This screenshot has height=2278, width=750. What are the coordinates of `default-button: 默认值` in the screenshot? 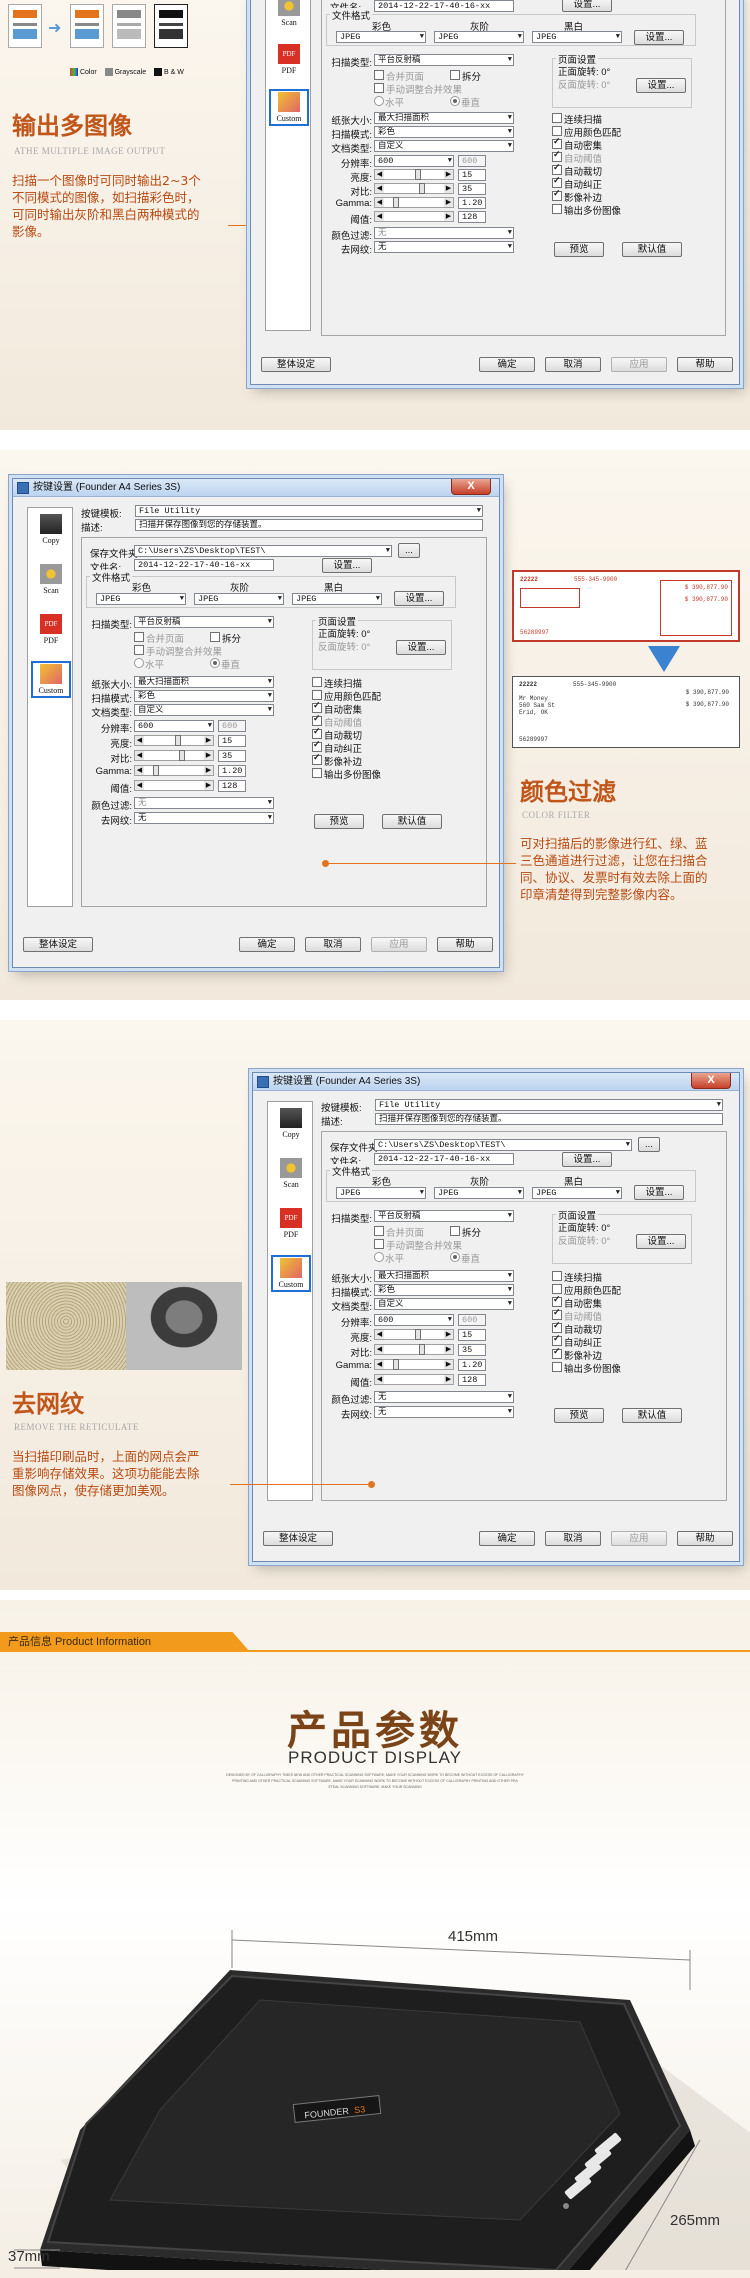 It's located at (652, 1415).